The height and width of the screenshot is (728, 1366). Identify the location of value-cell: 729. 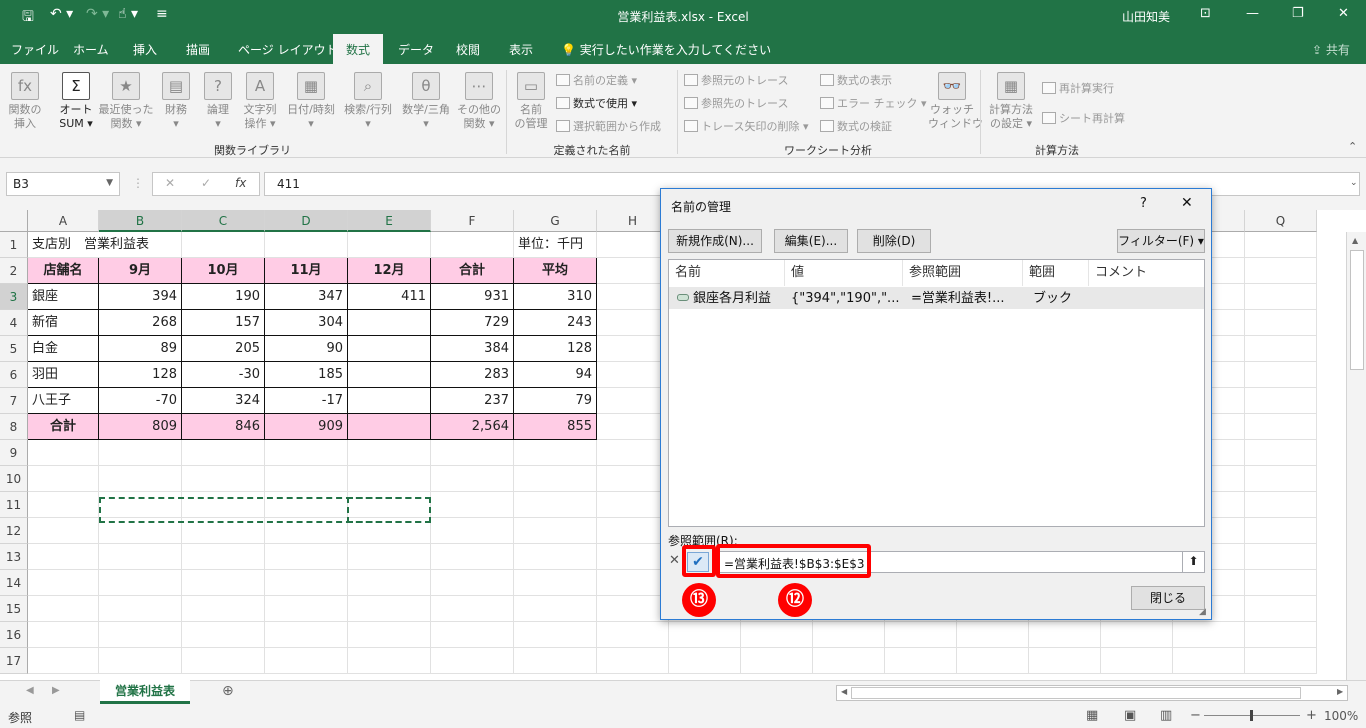
(472, 323).